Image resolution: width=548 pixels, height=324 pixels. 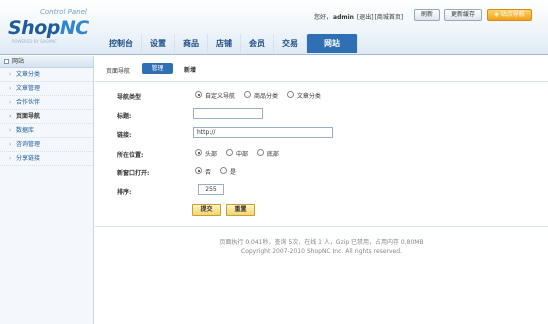 I want to click on logout-link: [退出], so click(x=365, y=17).